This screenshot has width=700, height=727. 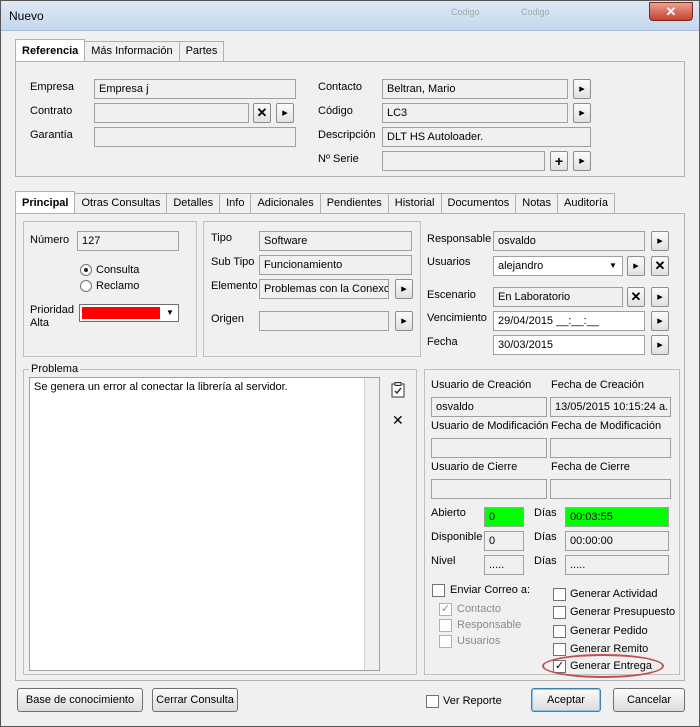 What do you see at coordinates (486, 137) in the screenshot?
I see `descripcion-field: DLT HS Autoloader.` at bounding box center [486, 137].